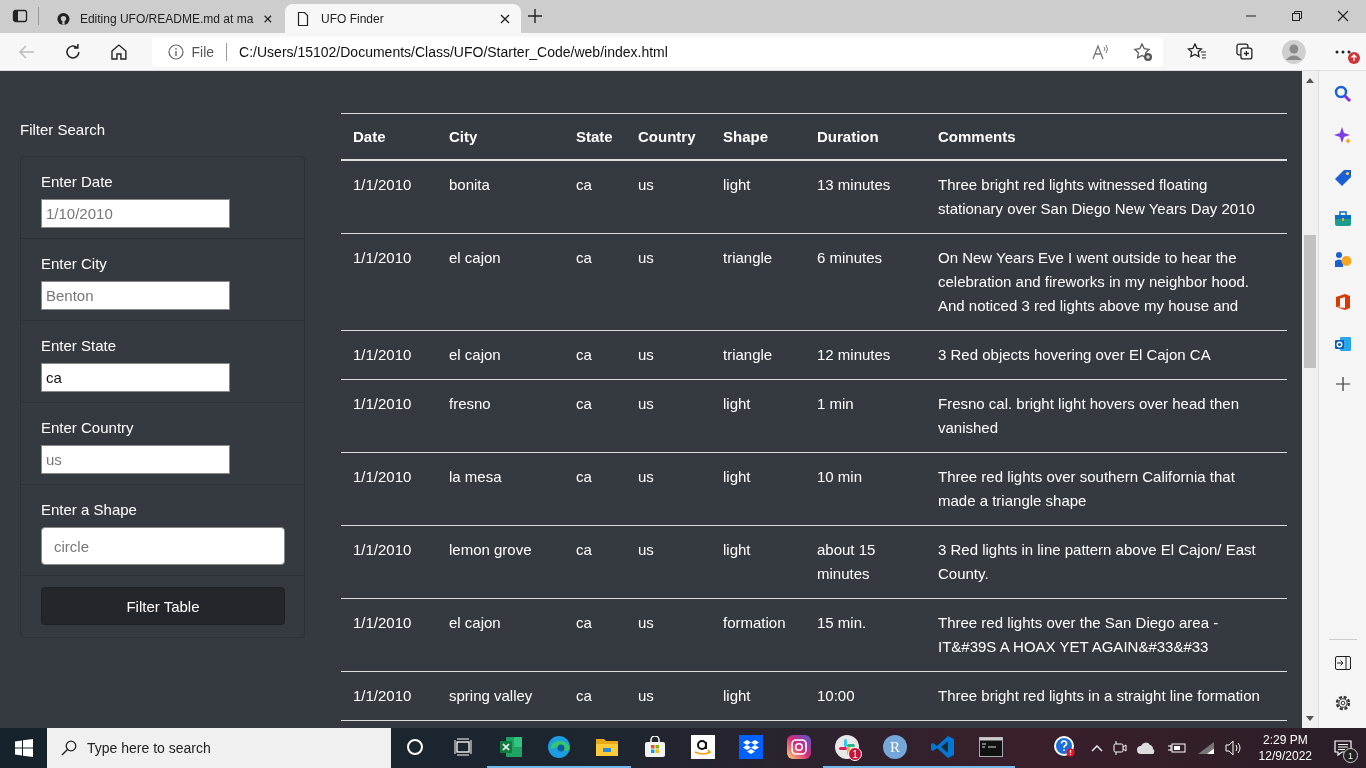 This screenshot has width=1366, height=768. I want to click on scrollbar-thumb, so click(1310, 301).